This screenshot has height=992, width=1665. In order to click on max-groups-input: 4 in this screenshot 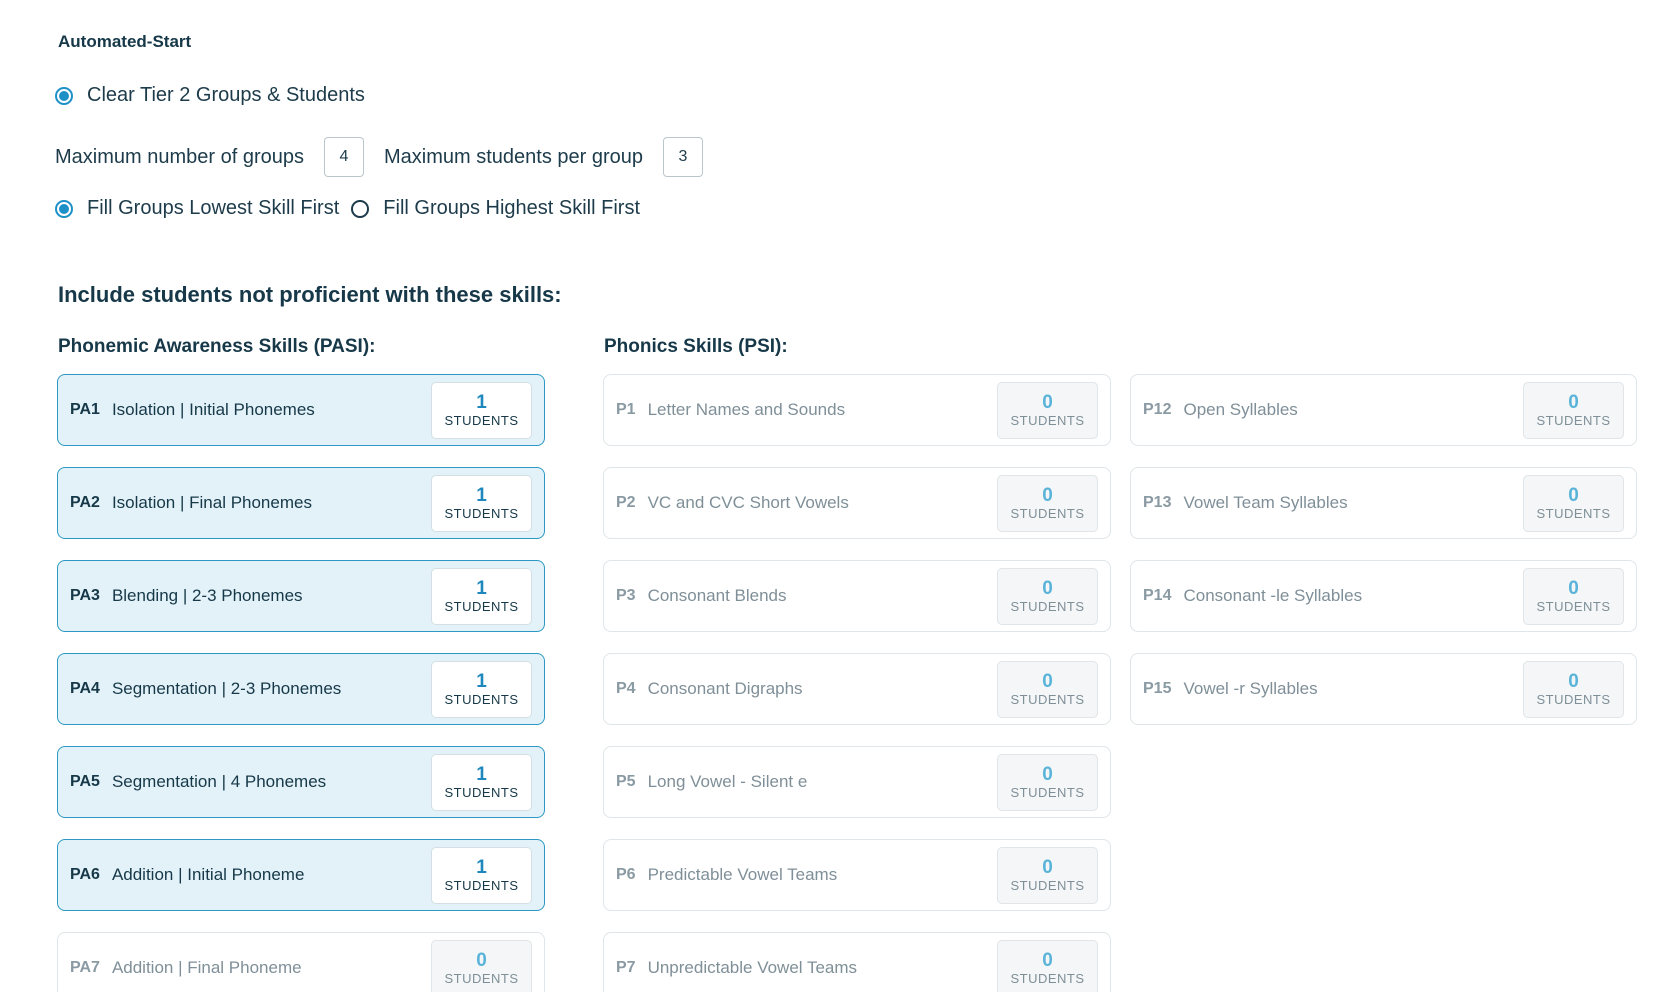, I will do `click(343, 157)`.